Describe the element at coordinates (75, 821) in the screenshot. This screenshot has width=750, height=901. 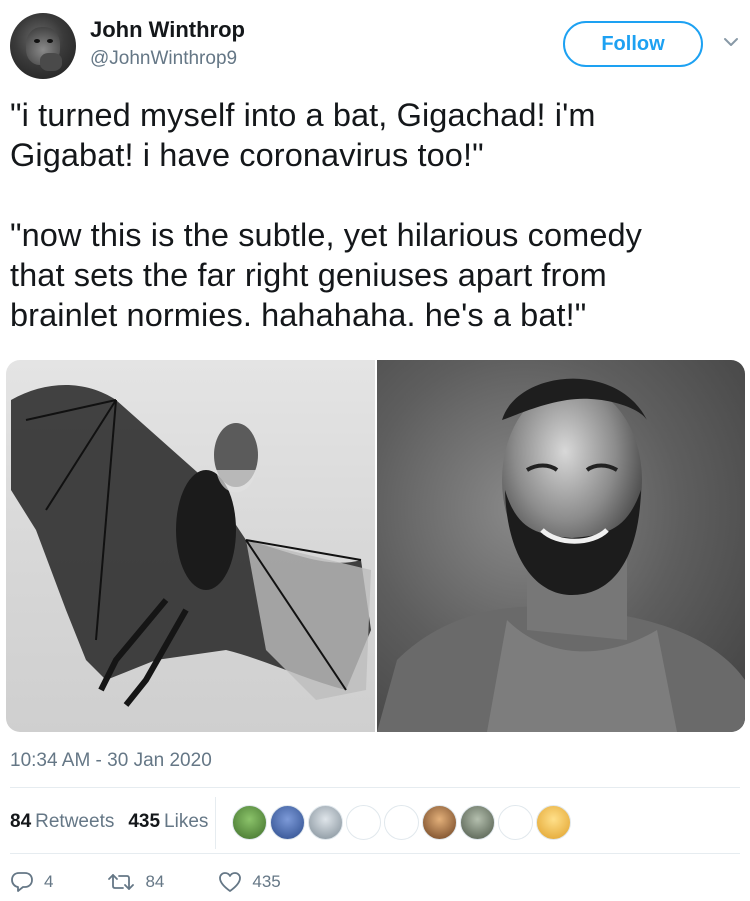
I see `retweets-label: Retweets` at that location.